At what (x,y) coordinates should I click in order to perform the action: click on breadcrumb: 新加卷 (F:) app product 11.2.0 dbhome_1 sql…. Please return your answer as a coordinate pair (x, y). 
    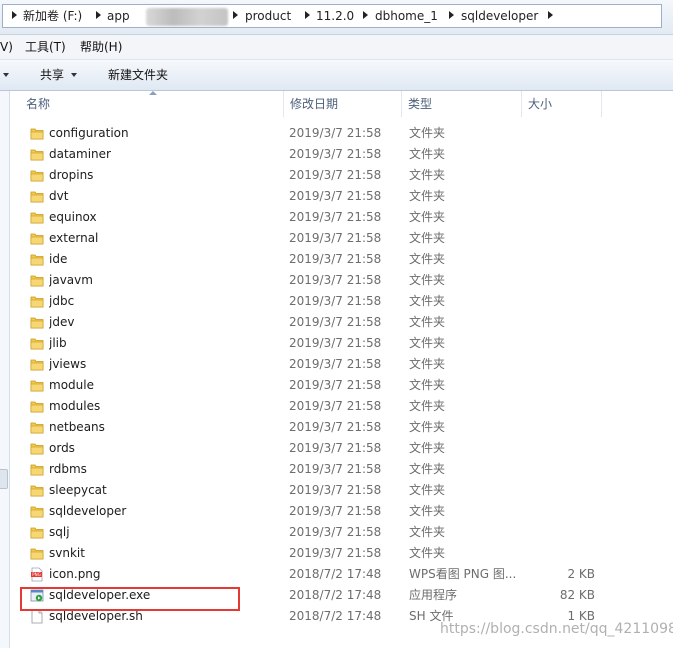
    Looking at the image, I should click on (332, 16).